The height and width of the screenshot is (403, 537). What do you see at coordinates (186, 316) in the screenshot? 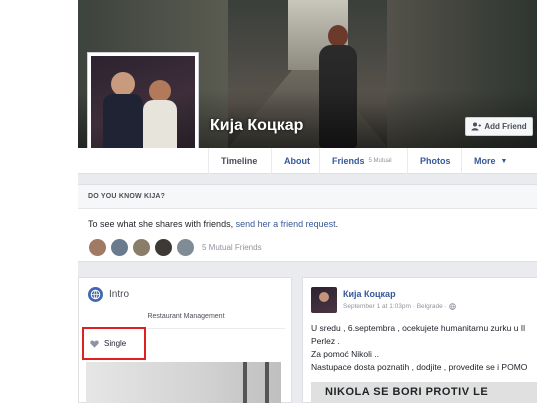
I see `intro-workplace: Restaurant Management` at bounding box center [186, 316].